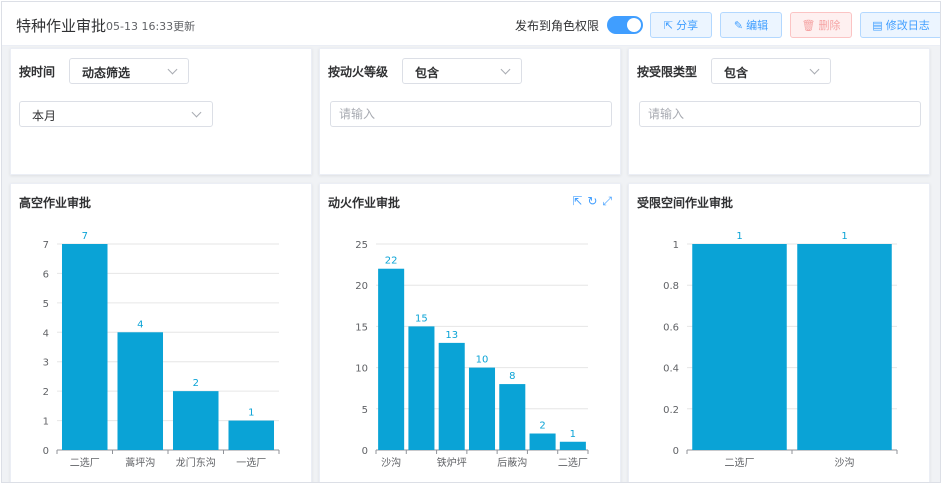 Image resolution: width=942 pixels, height=484 pixels. I want to click on x-tick-label: 后蔽沟, so click(512, 462).